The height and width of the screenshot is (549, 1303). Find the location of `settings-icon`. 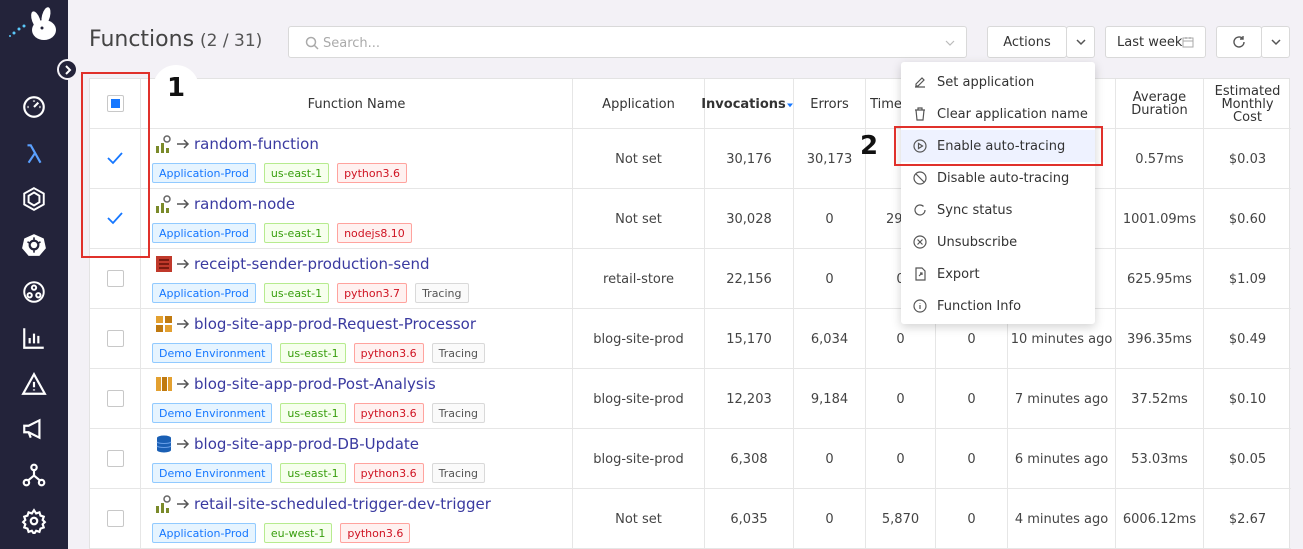

settings-icon is located at coordinates (34, 521).